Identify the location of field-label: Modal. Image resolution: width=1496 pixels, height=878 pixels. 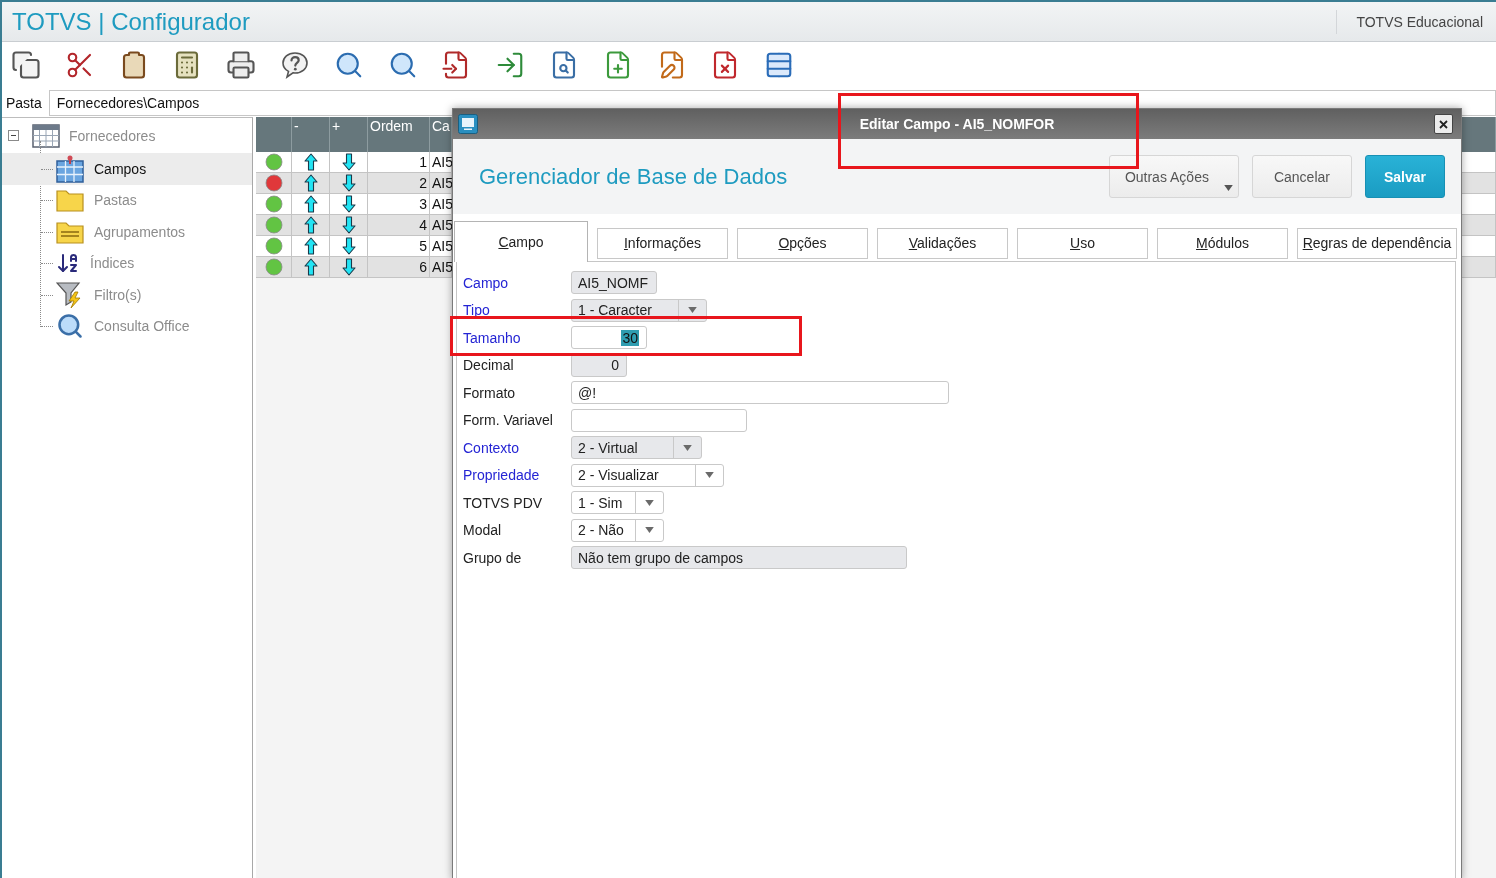
(483, 530).